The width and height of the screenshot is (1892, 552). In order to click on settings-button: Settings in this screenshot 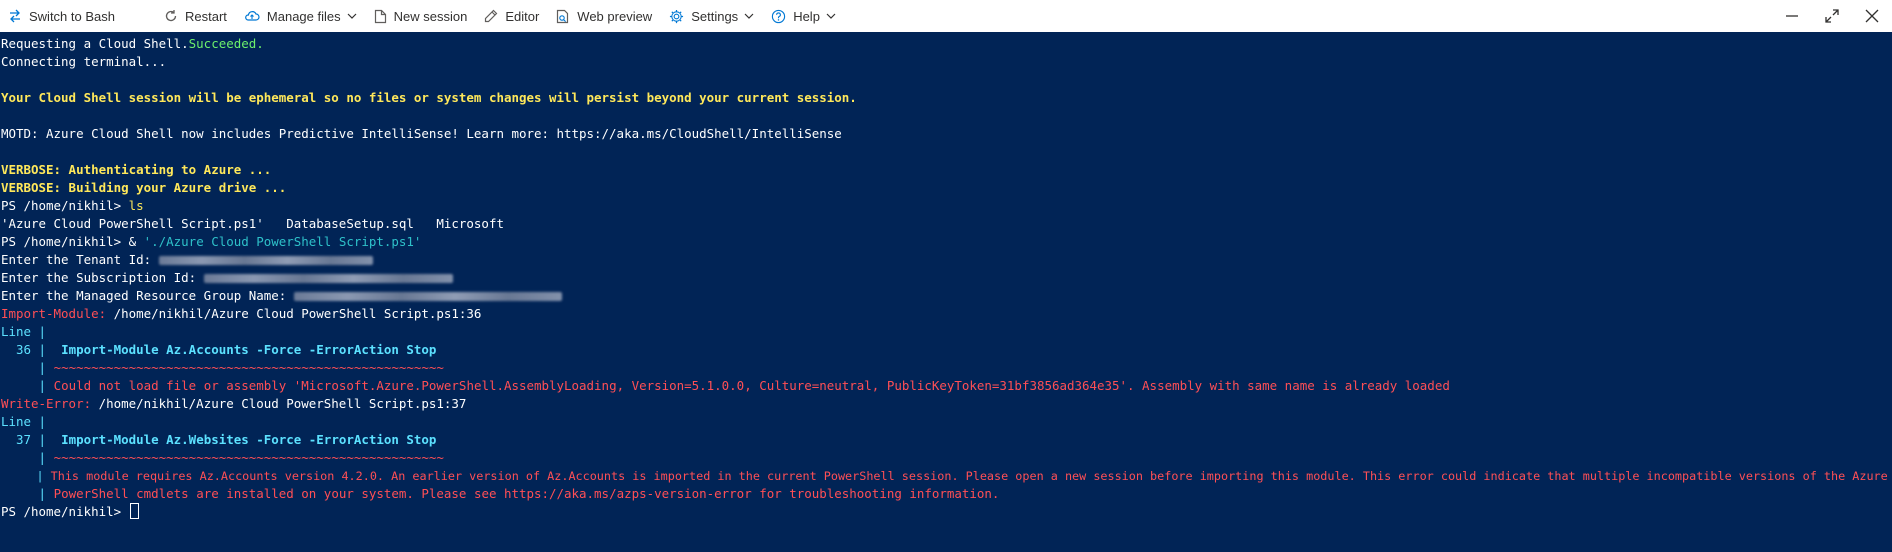, I will do `click(712, 16)`.